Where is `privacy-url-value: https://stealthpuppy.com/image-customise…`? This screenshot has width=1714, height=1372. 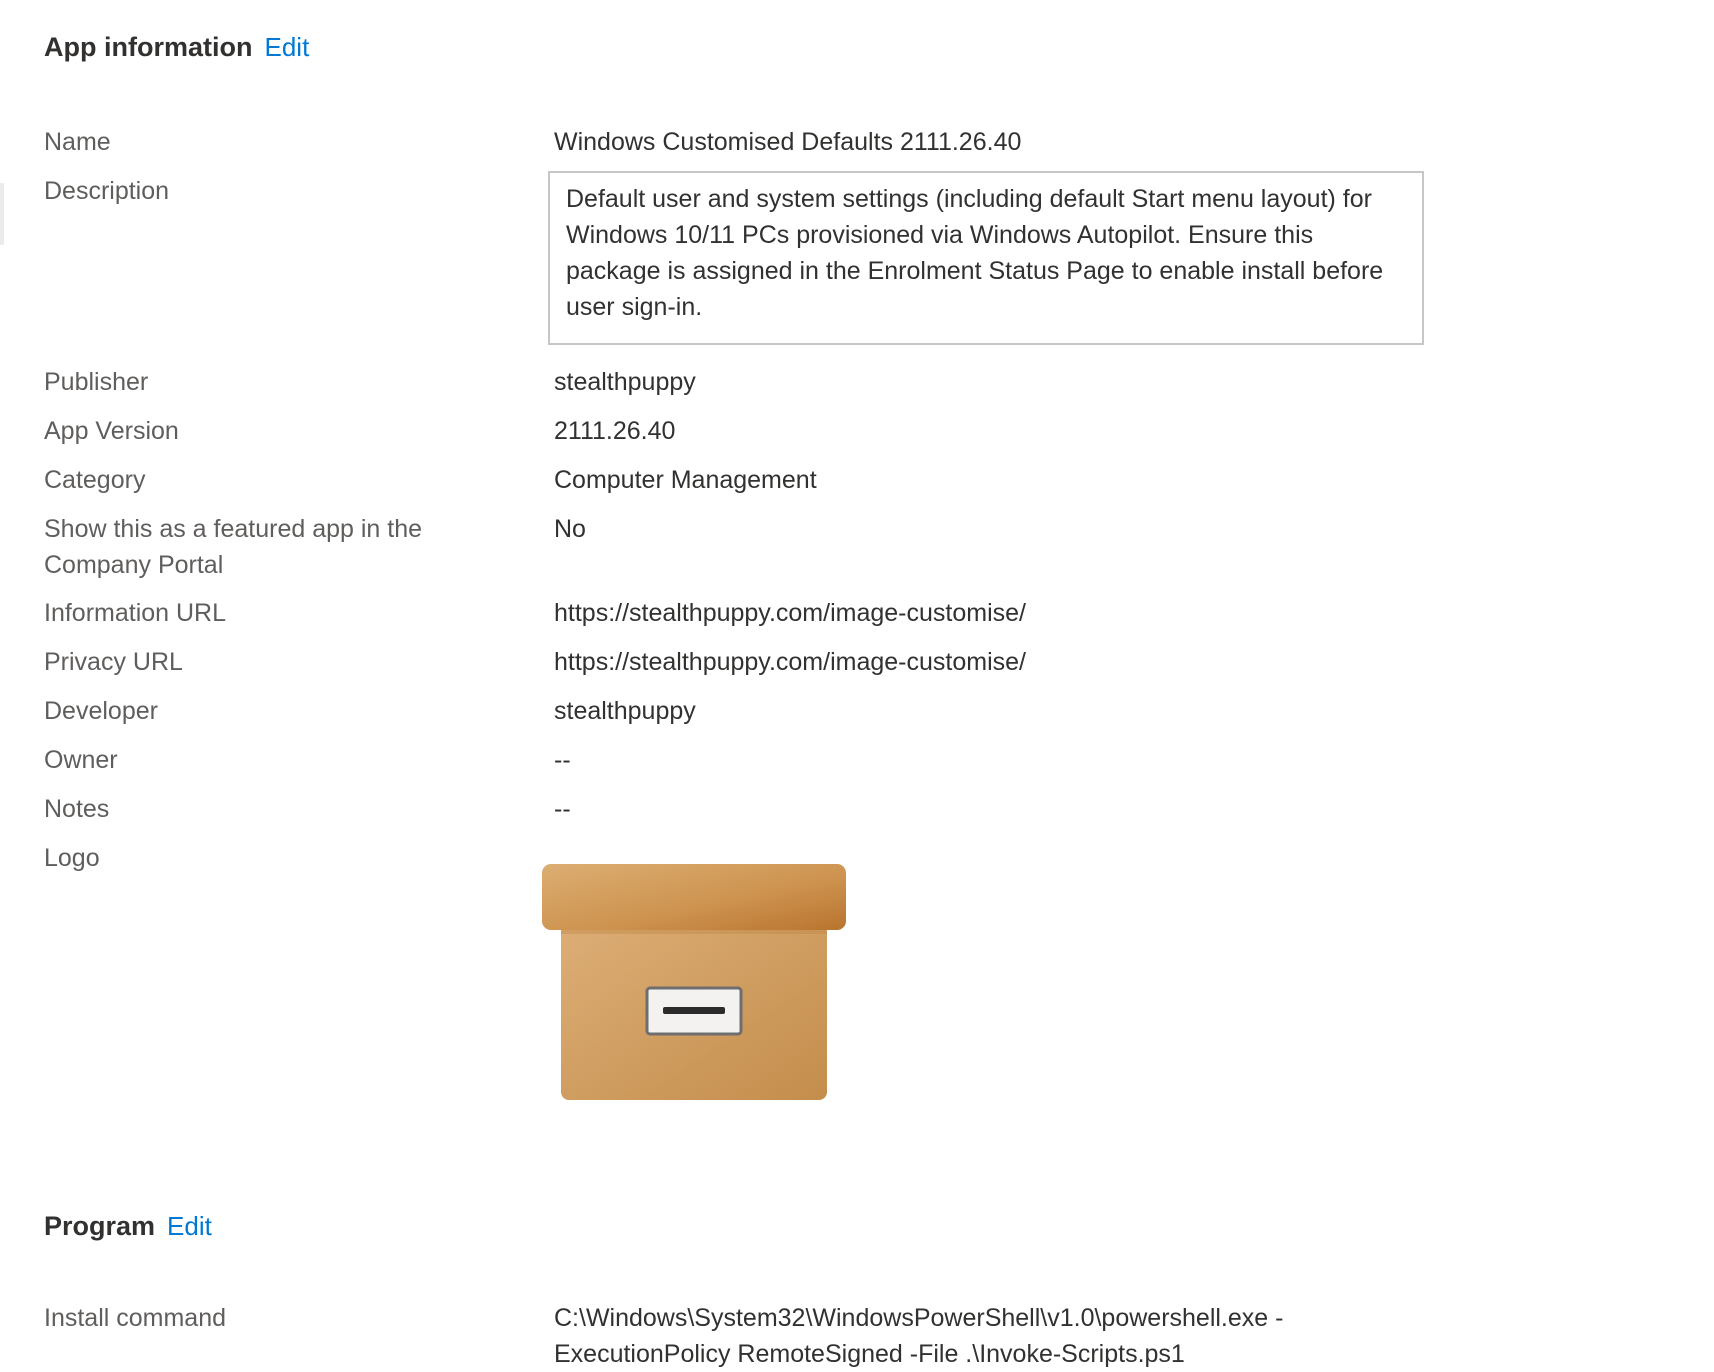 privacy-url-value: https://stealthpuppy.com/image-customise… is located at coordinates (790, 662).